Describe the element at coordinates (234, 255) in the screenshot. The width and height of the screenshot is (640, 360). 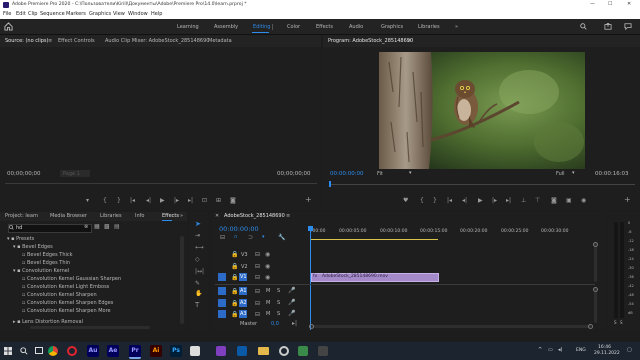
I see `track-v3-lock-icon: 🔒` at that location.